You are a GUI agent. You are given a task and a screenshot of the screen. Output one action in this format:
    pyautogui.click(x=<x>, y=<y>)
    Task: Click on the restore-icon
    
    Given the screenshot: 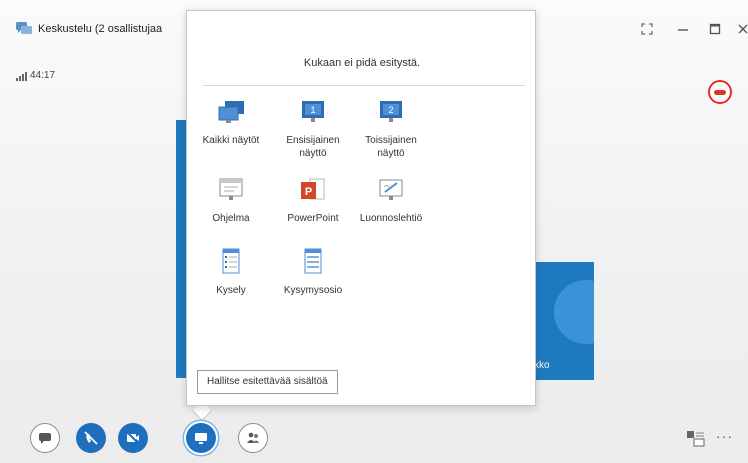 What is the action you would take?
    pyautogui.click(x=647, y=29)
    